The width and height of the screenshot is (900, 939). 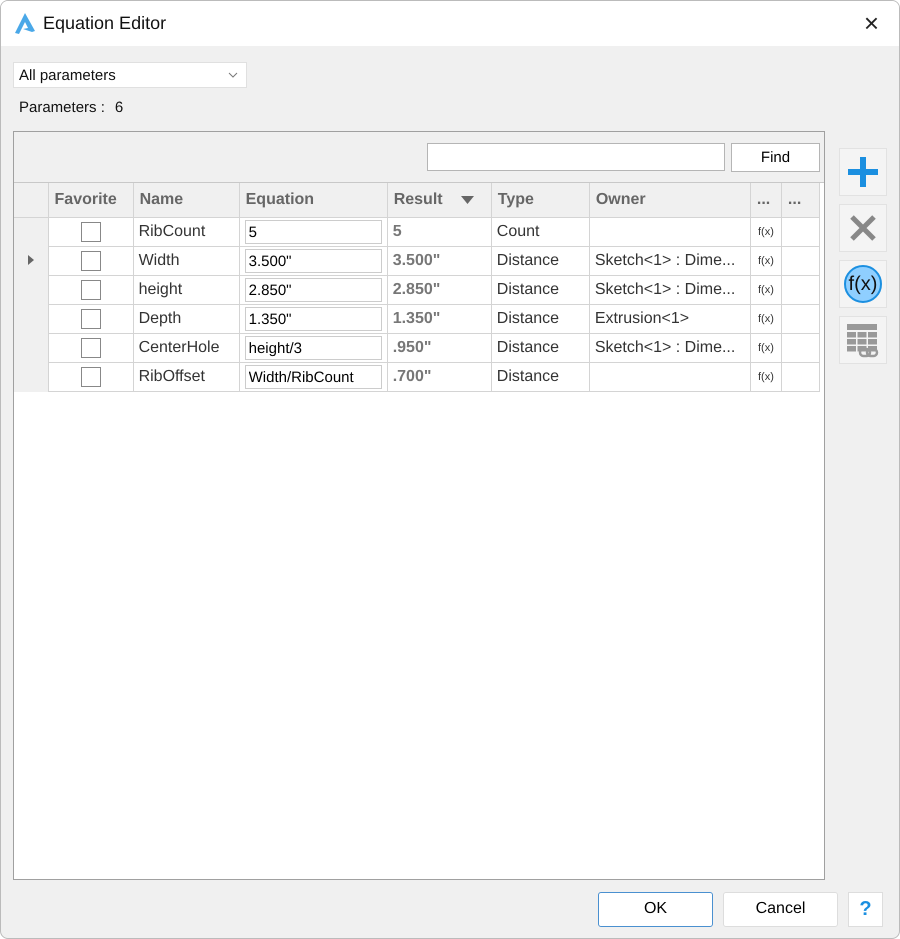 I want to click on find-button: Find, so click(x=775, y=157).